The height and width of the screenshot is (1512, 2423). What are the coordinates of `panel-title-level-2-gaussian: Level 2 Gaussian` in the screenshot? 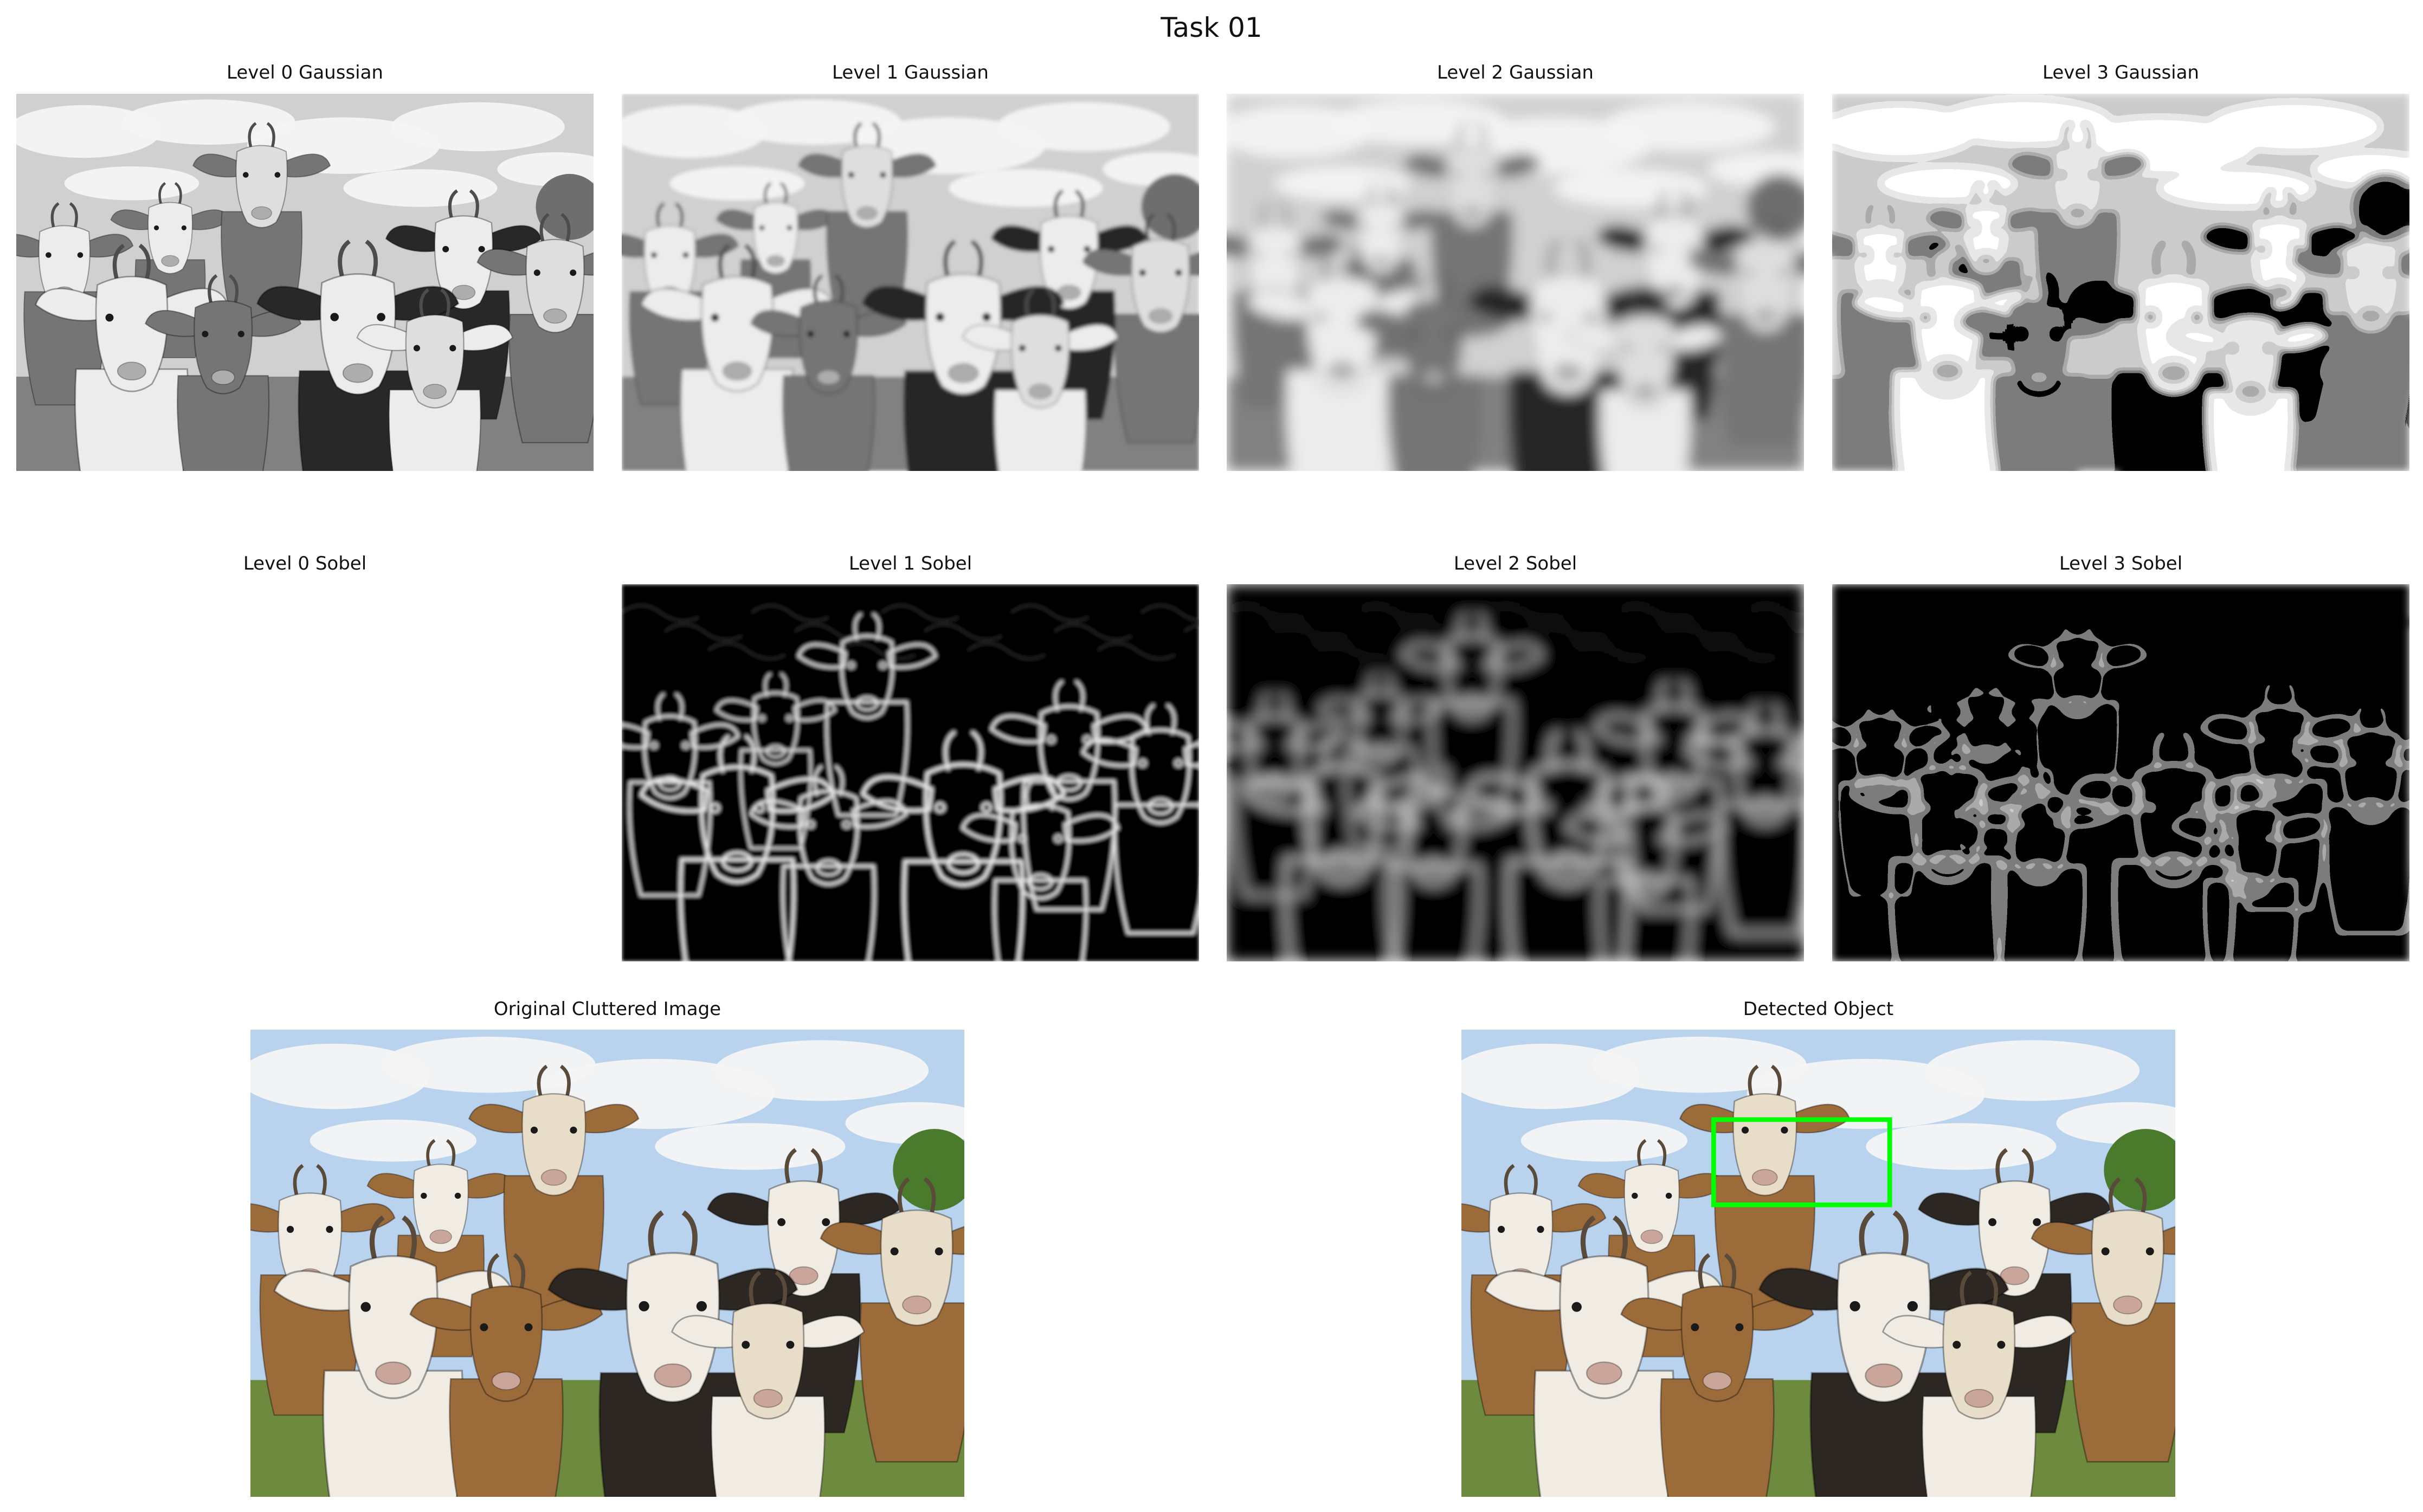 It's located at (1515, 73).